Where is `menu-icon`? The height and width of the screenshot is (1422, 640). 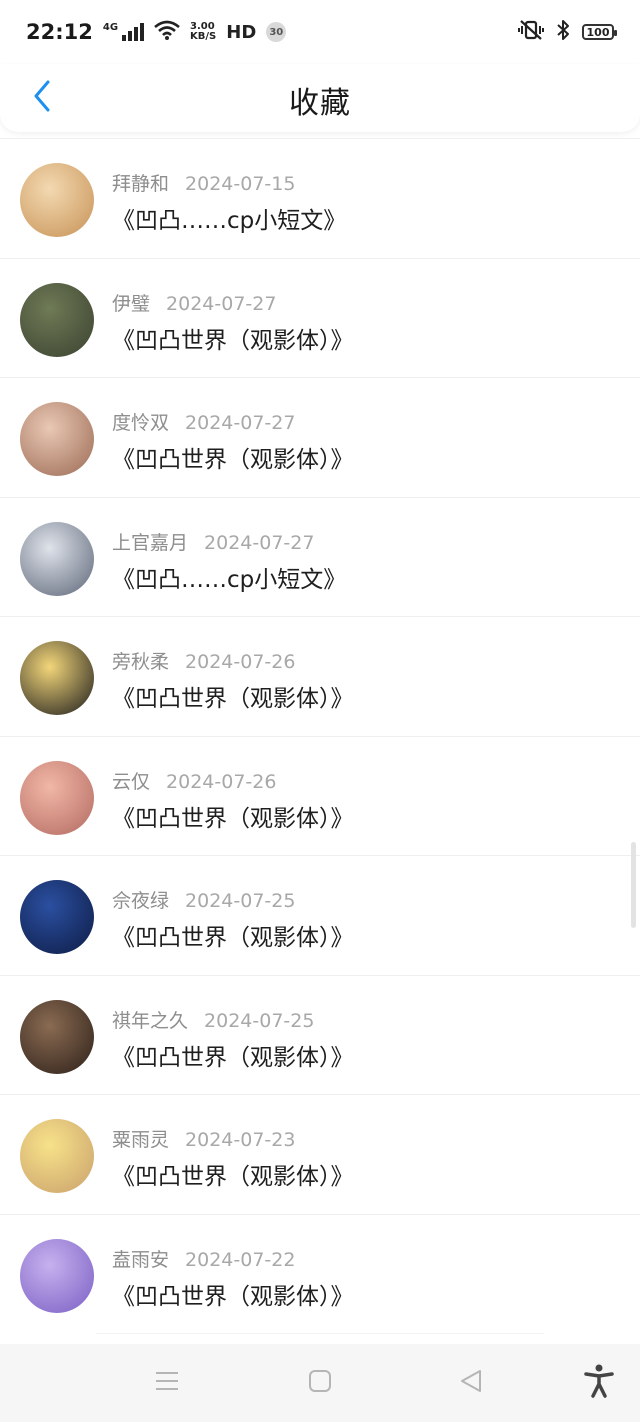 menu-icon is located at coordinates (167, 1383).